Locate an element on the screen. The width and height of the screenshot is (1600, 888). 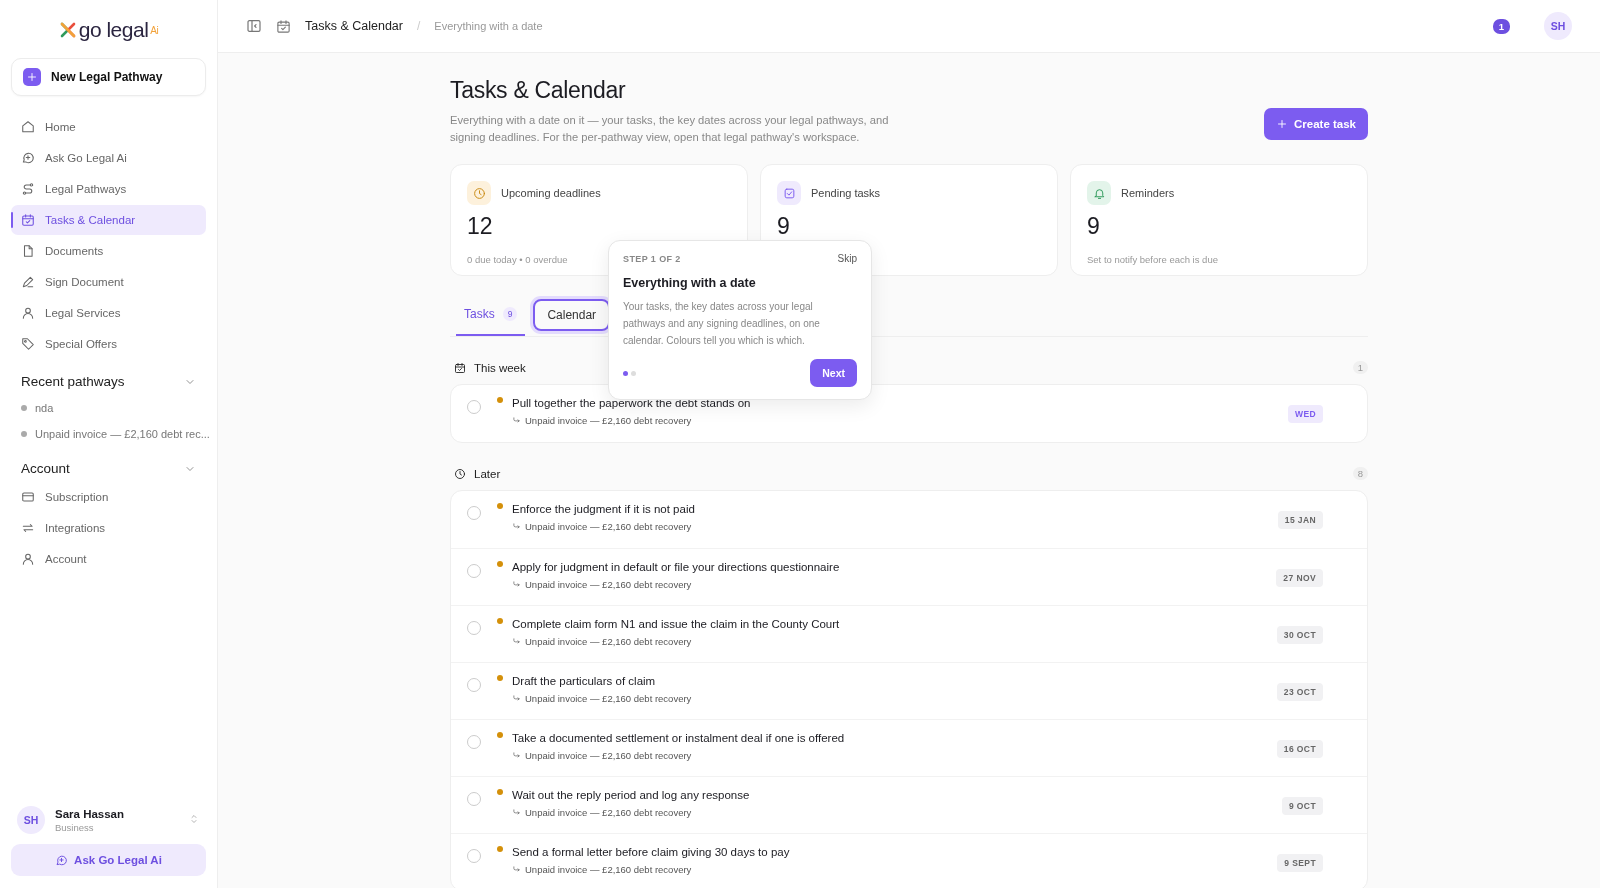
group-title: Later is located at coordinates (487, 473).